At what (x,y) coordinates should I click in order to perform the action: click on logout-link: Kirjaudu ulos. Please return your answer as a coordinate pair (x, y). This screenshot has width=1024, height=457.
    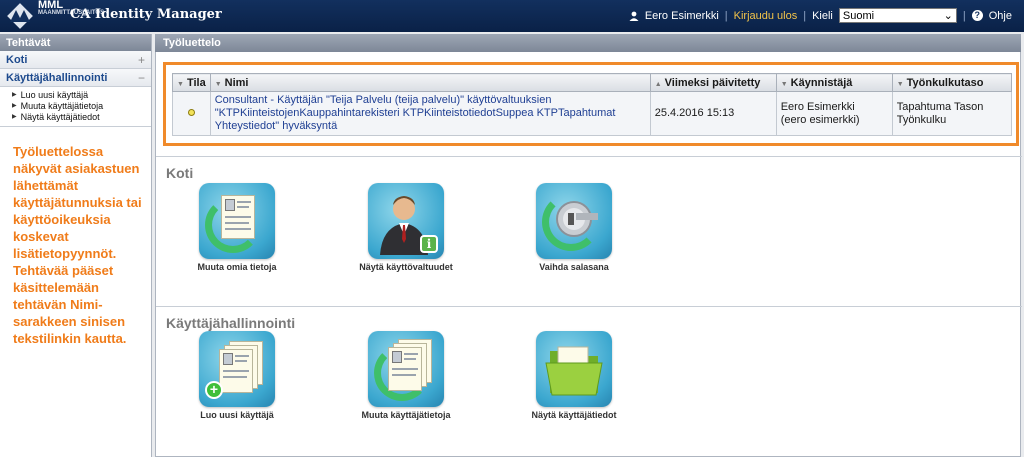
    Looking at the image, I should click on (766, 16).